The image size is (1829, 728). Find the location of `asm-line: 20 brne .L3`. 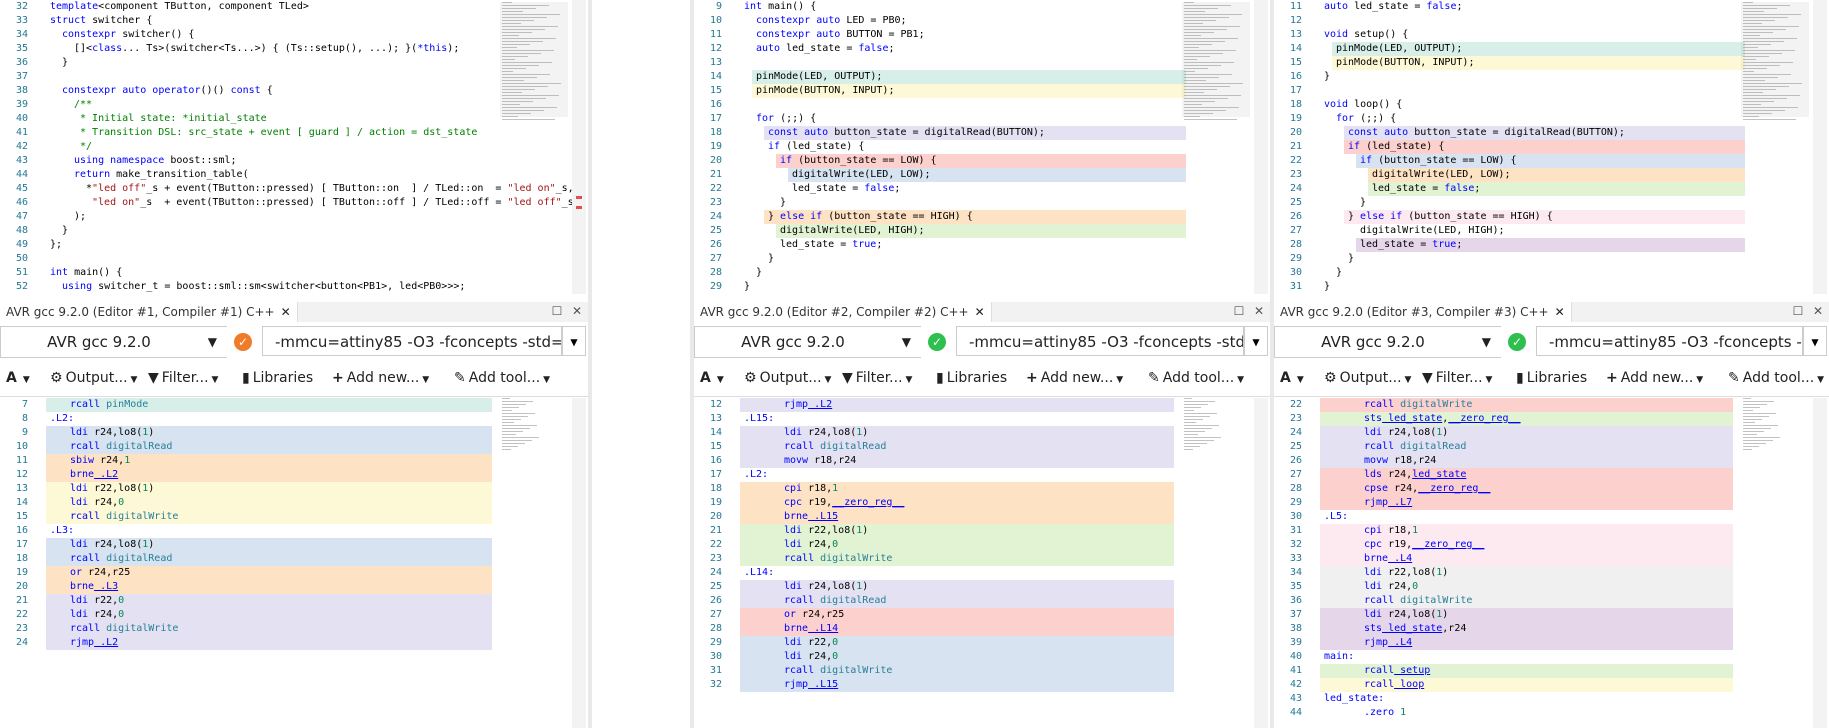

asm-line: 20 brne .L3 is located at coordinates (294, 587).